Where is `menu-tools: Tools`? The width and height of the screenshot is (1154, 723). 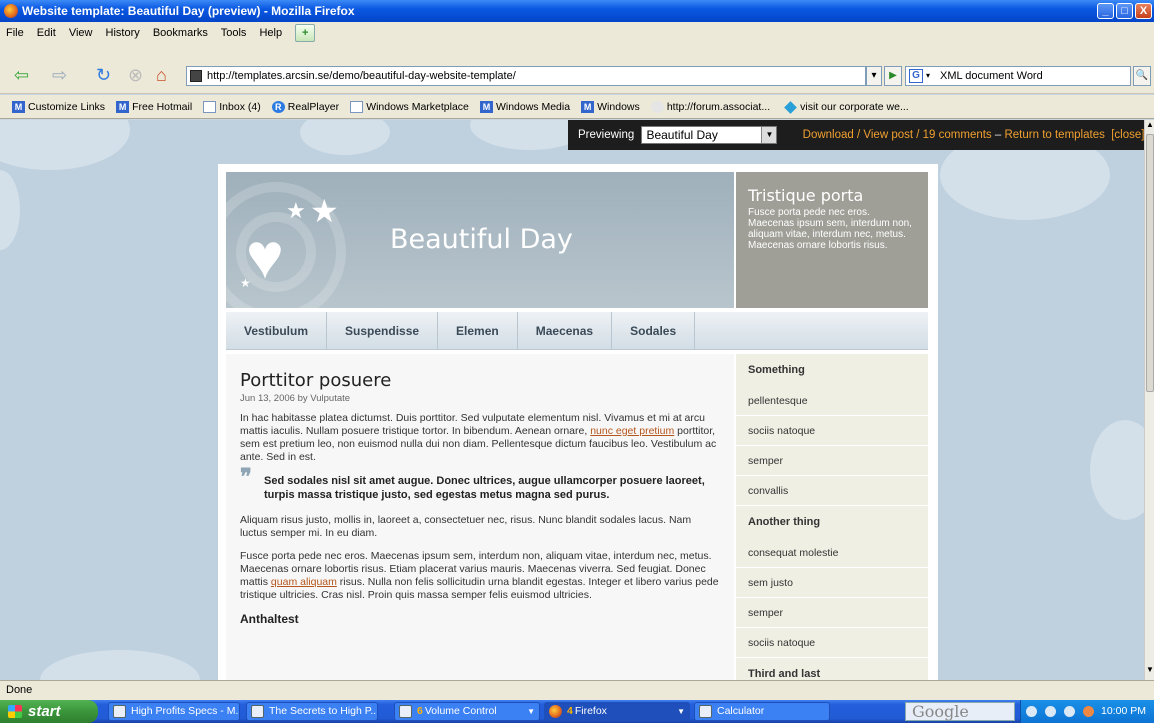 menu-tools: Tools is located at coordinates (234, 33).